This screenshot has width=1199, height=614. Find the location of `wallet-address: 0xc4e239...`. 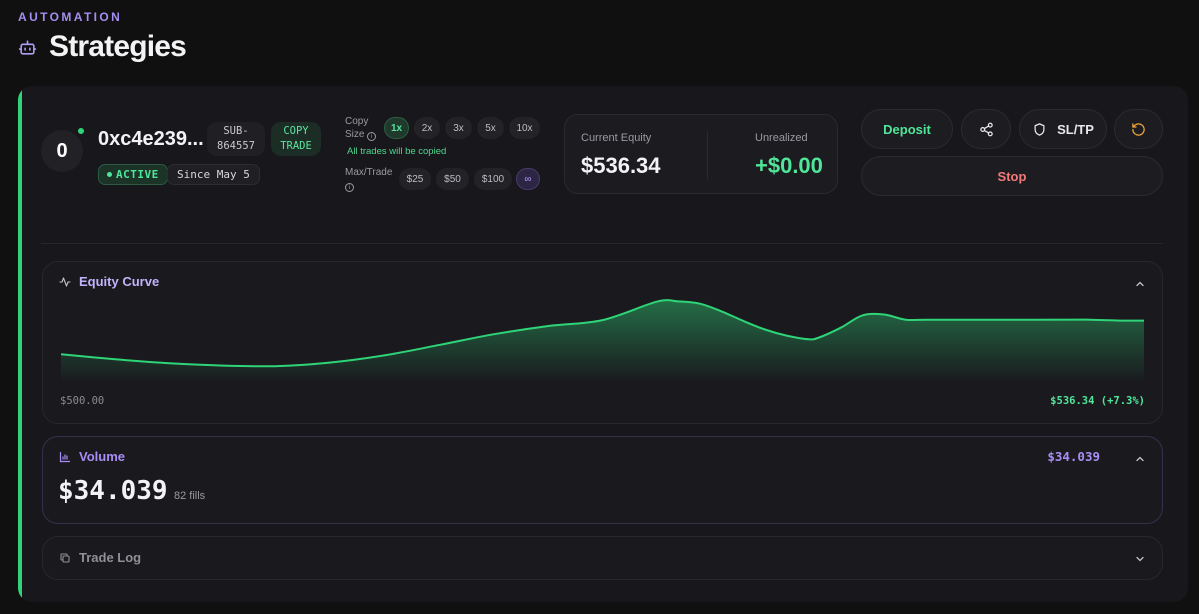

wallet-address: 0xc4e239... is located at coordinates (151, 139).